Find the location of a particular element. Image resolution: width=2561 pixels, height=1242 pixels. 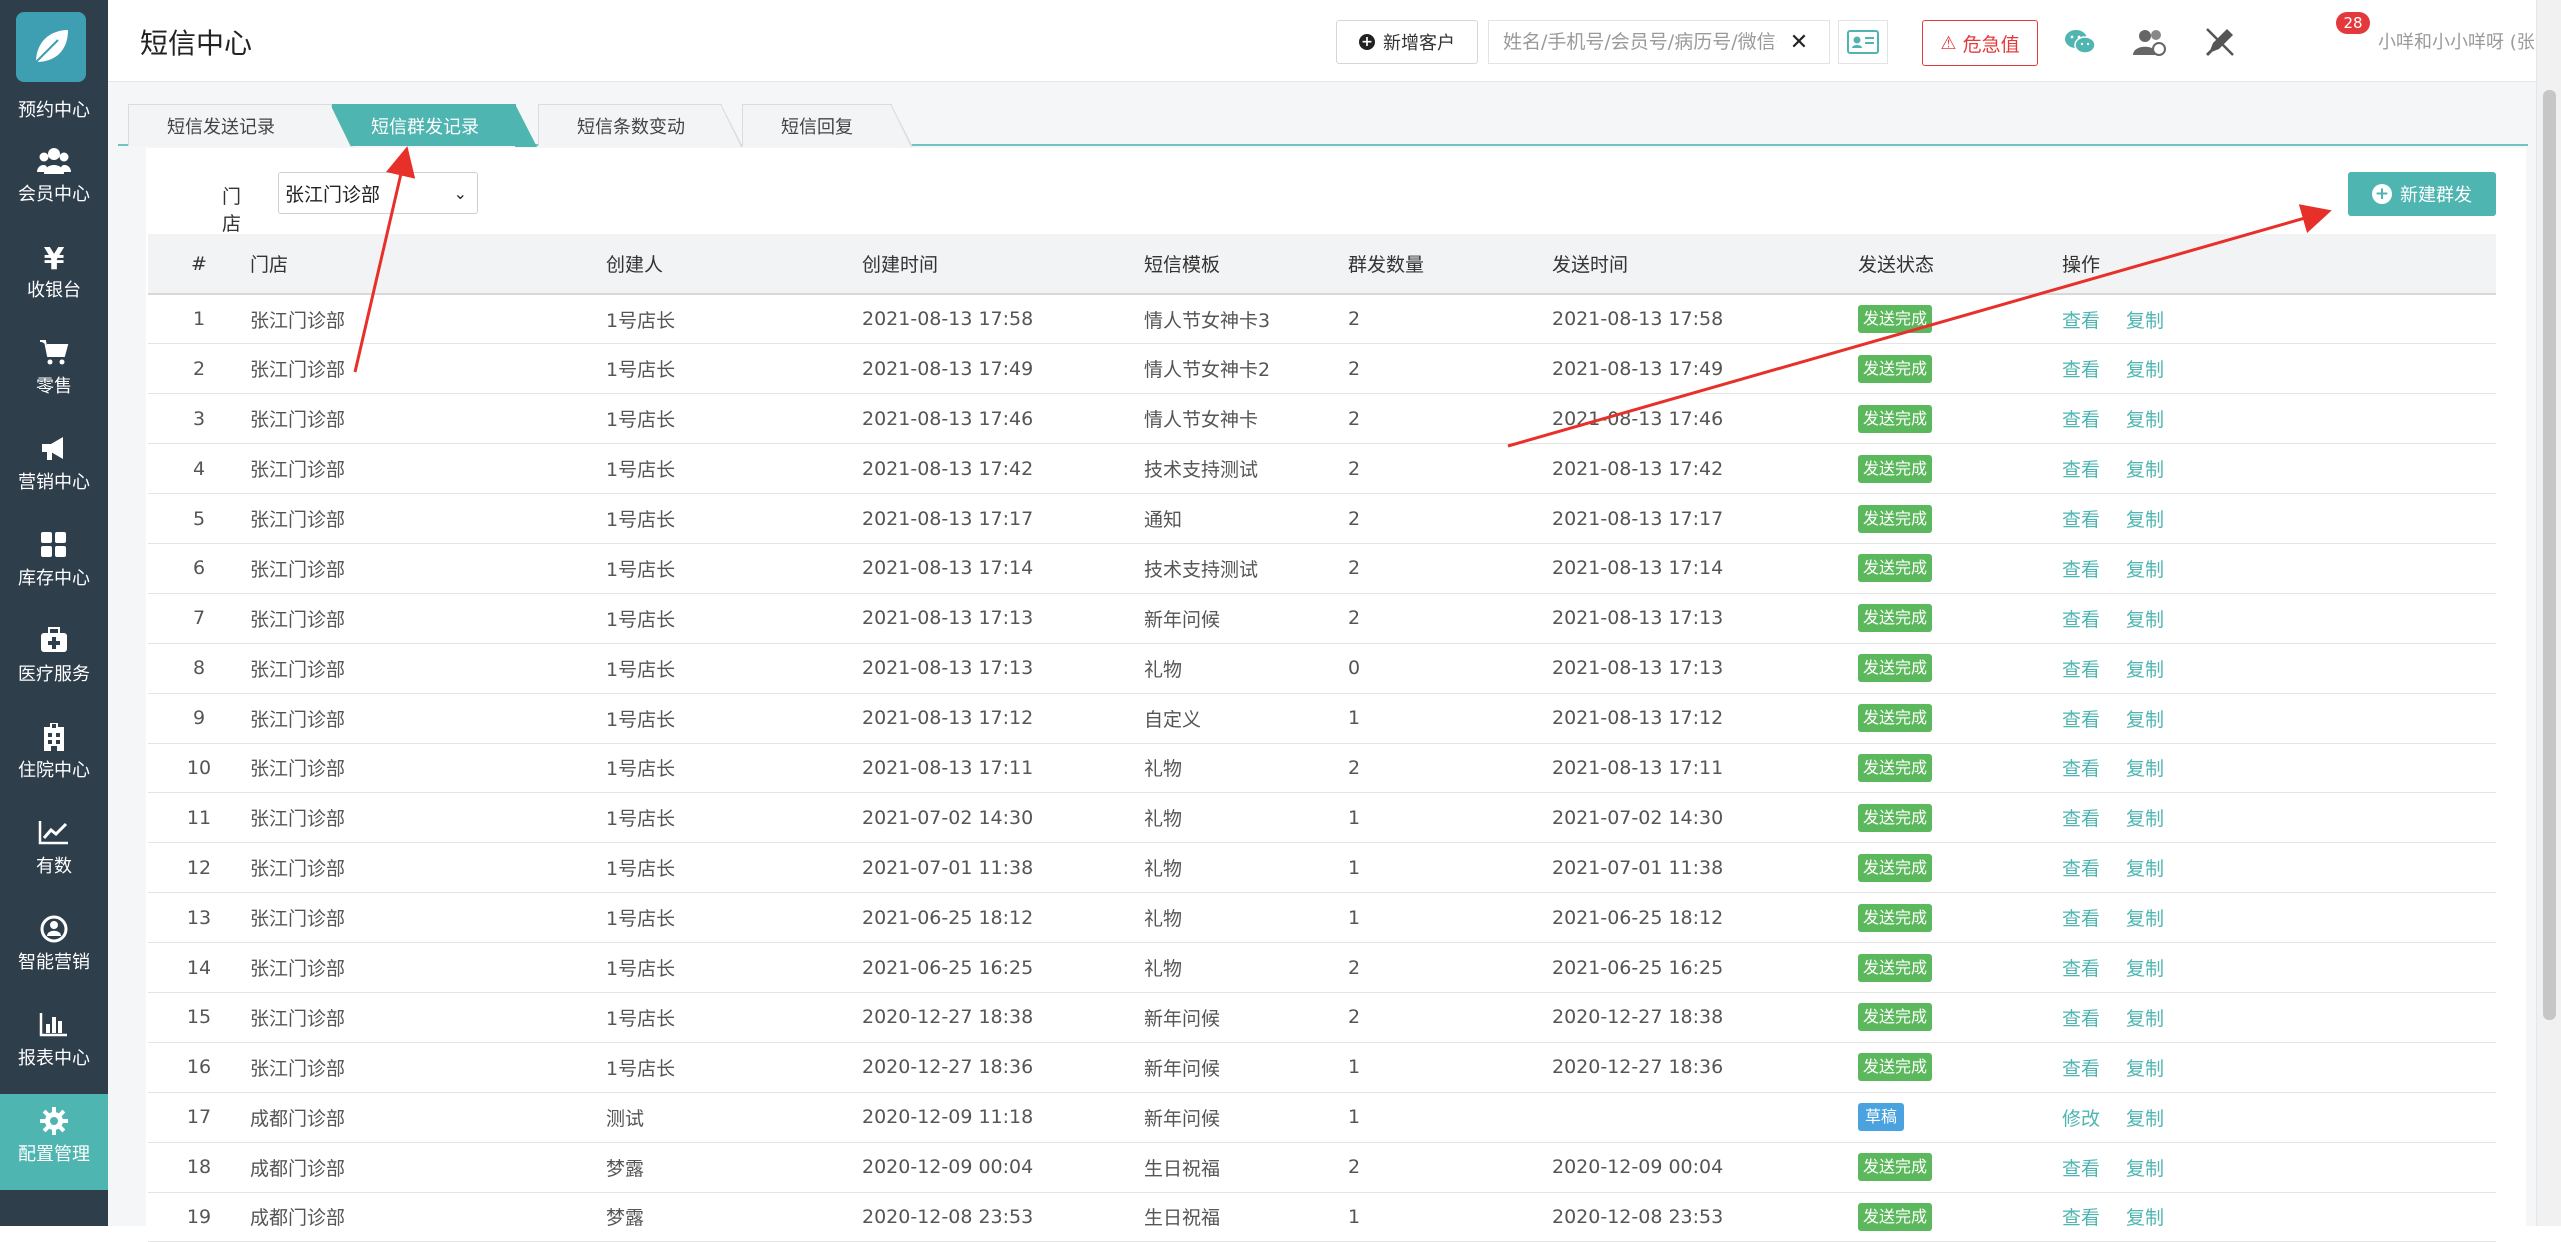

notifications-button is located at coordinates (2220, 42).